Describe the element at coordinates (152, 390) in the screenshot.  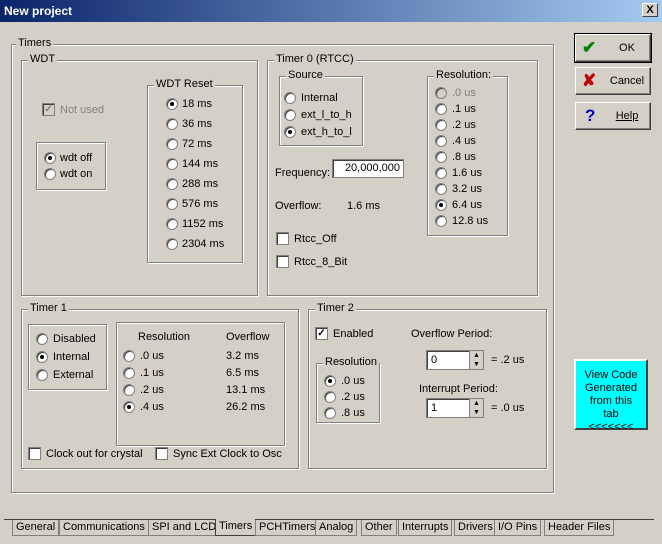
I see `timer1-resolution-option: .2 us` at that location.